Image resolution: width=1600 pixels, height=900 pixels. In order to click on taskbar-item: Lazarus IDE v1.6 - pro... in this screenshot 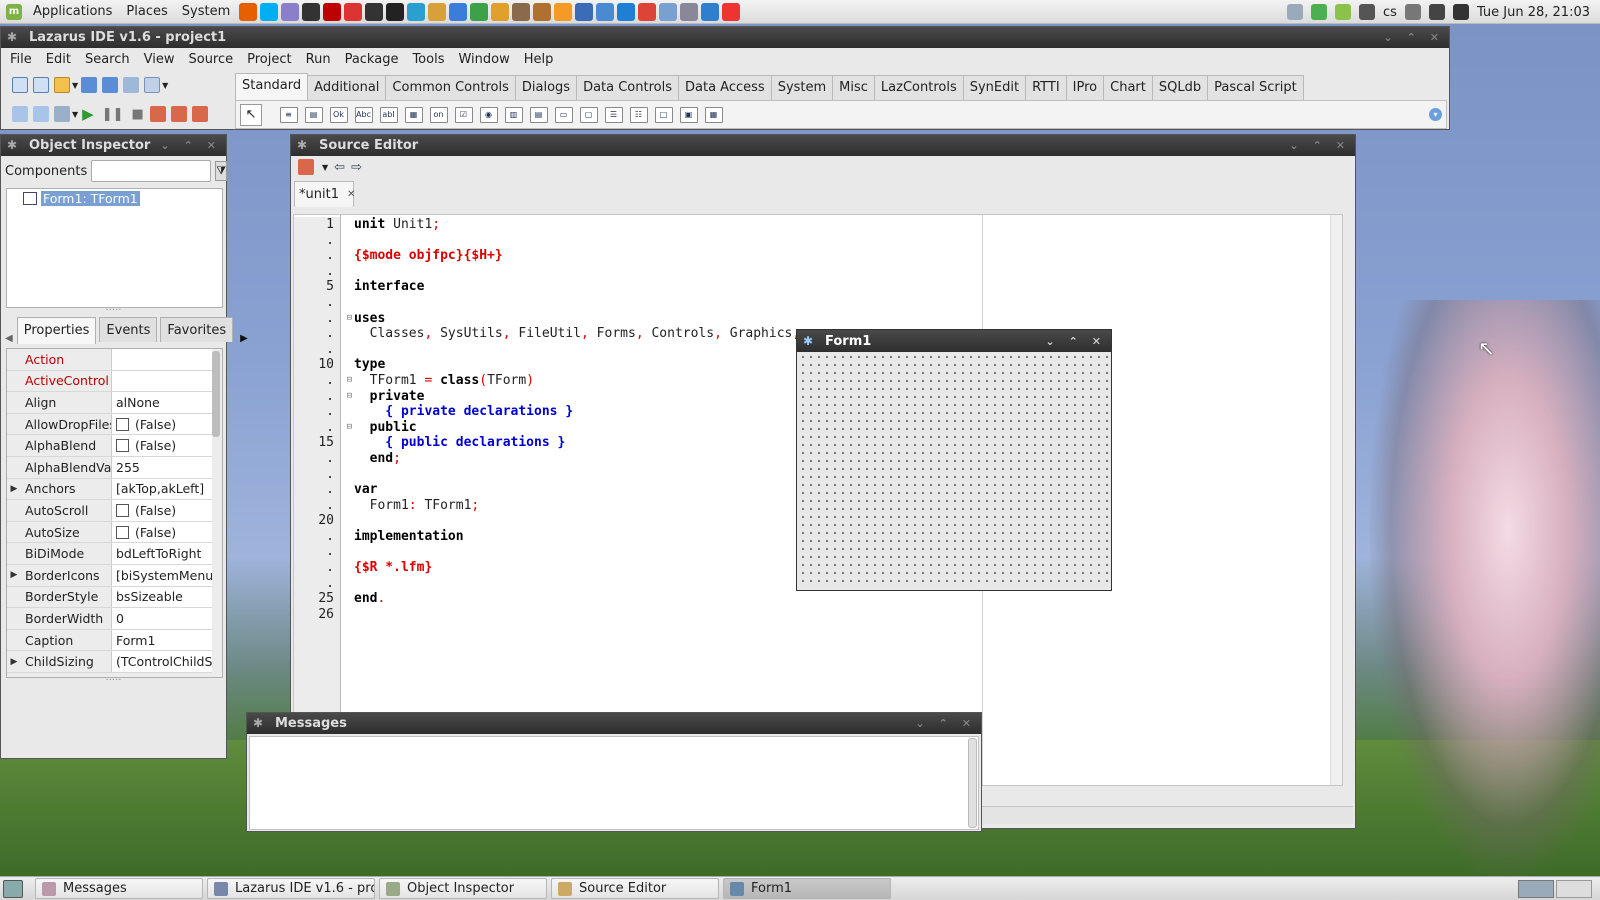, I will do `click(291, 888)`.